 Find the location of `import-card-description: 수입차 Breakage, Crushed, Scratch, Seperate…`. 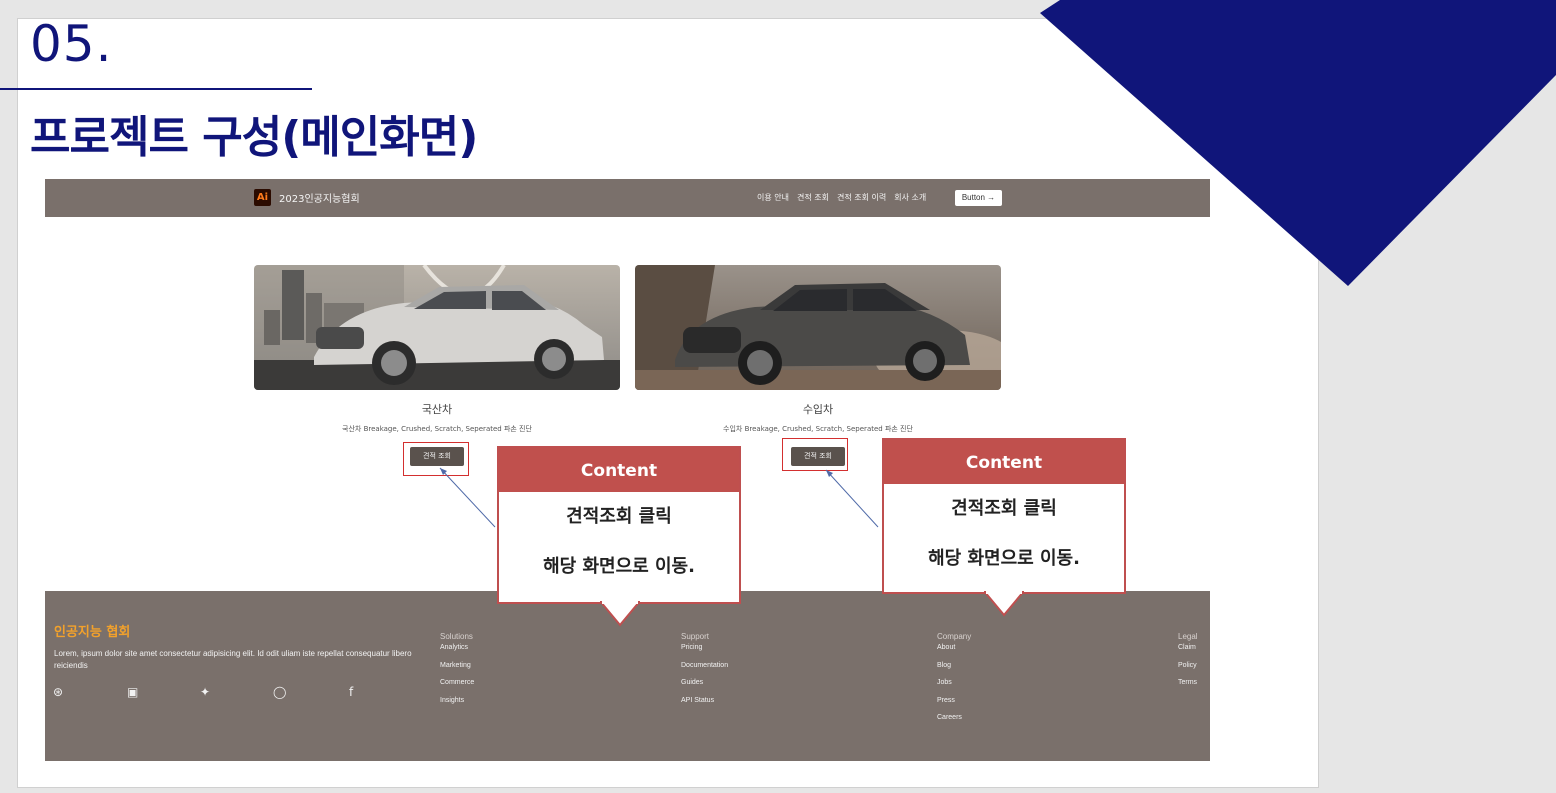

import-card-description: 수입차 Breakage, Crushed, Scratch, Seperate… is located at coordinates (818, 429).